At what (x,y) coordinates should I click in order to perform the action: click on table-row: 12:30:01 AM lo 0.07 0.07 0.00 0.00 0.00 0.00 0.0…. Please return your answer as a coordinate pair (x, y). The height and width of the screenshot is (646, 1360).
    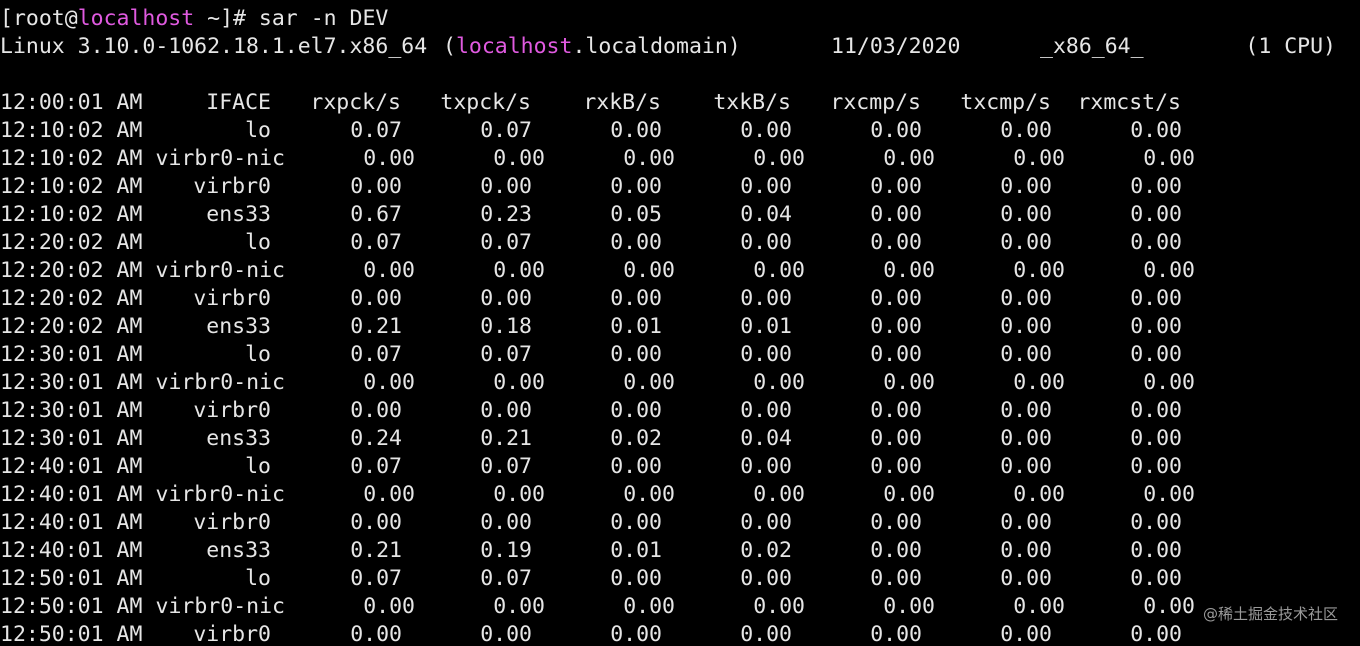
    Looking at the image, I should click on (680, 355).